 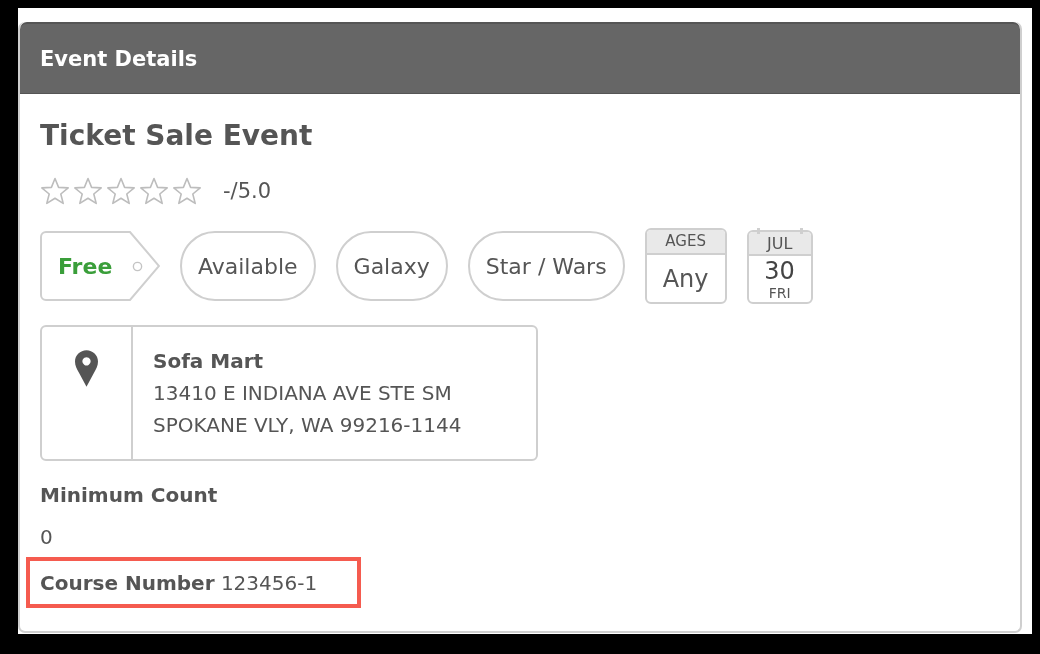 I want to click on event-title: Ticket Sale Event, so click(x=176, y=136).